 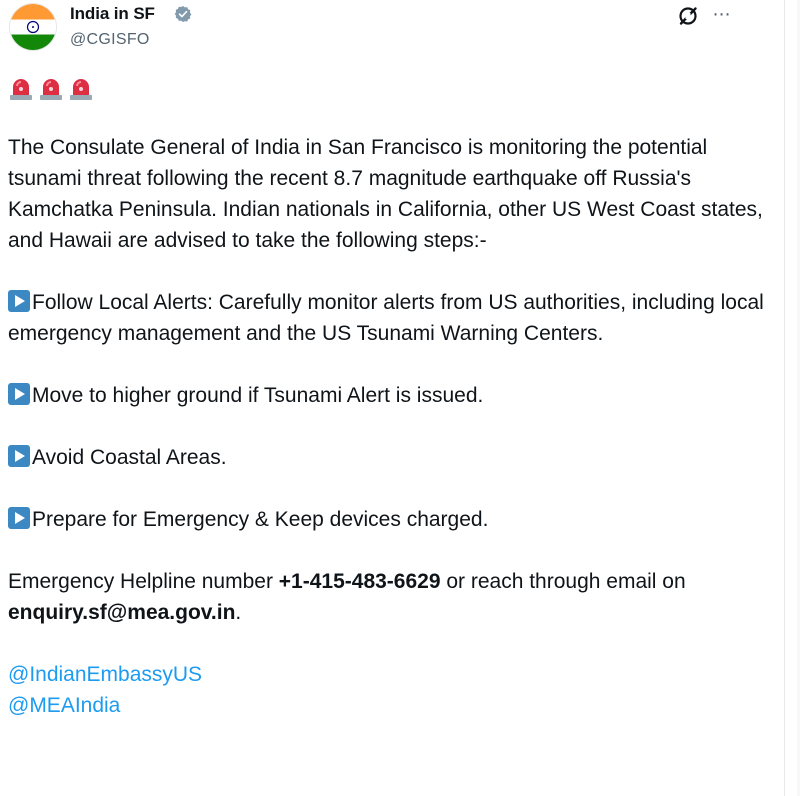 What do you see at coordinates (238, 612) in the screenshot?
I see `helpline-suffix: .` at bounding box center [238, 612].